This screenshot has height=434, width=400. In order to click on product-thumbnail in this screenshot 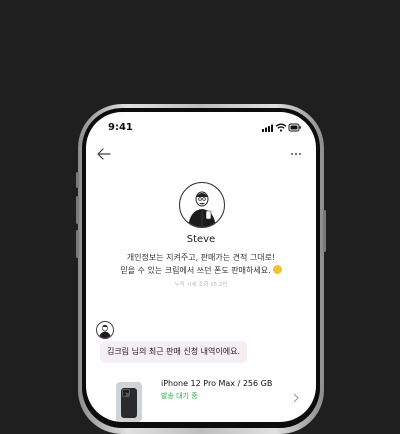, I will do `click(129, 402)`.